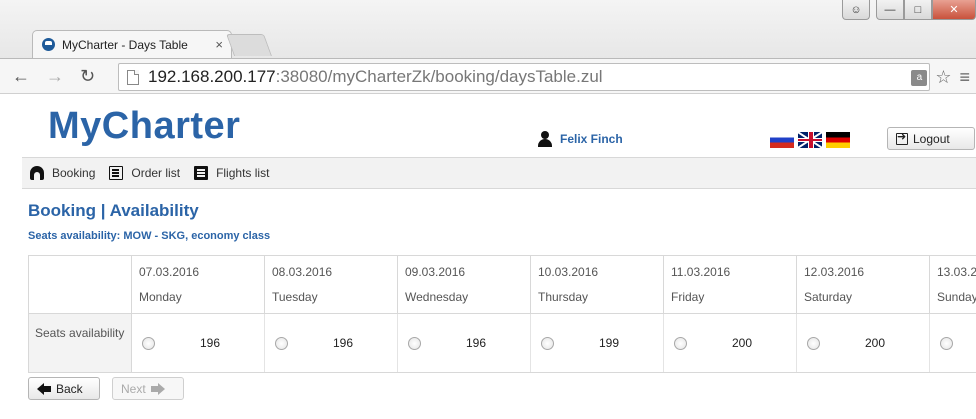 The width and height of the screenshot is (976, 419). I want to click on menu-item-booking: Booking, so click(62, 173).